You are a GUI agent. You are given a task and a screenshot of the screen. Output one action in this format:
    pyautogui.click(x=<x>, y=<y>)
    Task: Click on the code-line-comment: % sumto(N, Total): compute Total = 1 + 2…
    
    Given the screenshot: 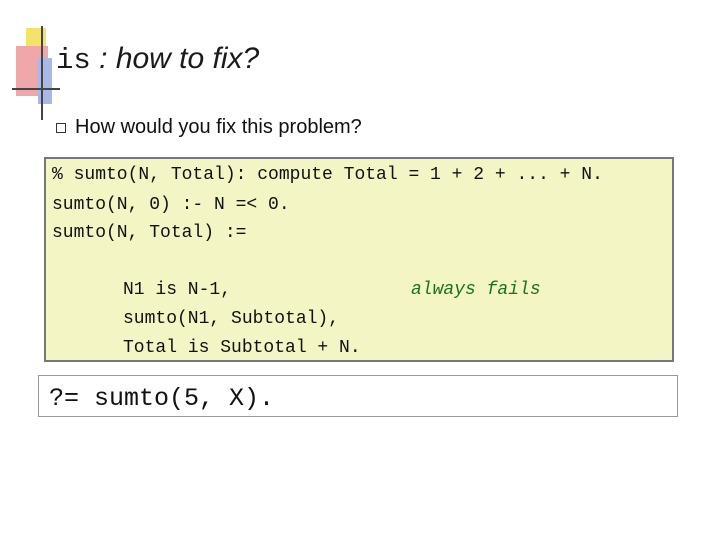 What is the action you would take?
    pyautogui.click(x=327, y=175)
    